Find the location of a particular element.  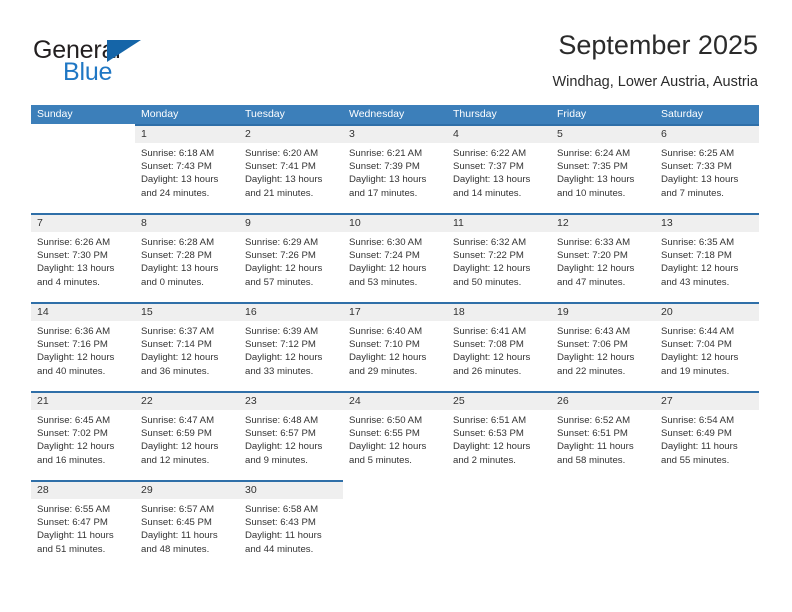

daylight-duration-line2: and 55 minutes. is located at coordinates (695, 460).